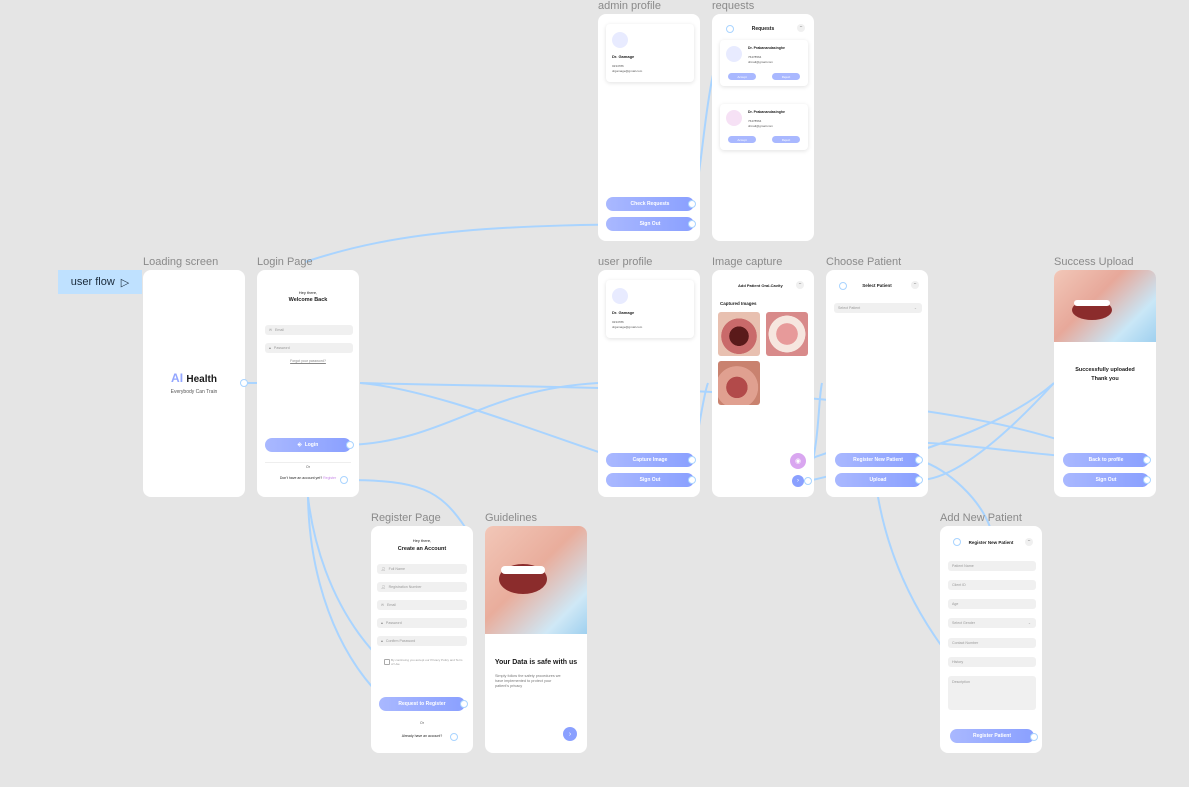 The width and height of the screenshot is (1189, 787). Describe the element at coordinates (285, 262) in the screenshot. I see `frame-label-login: Login Page` at that location.